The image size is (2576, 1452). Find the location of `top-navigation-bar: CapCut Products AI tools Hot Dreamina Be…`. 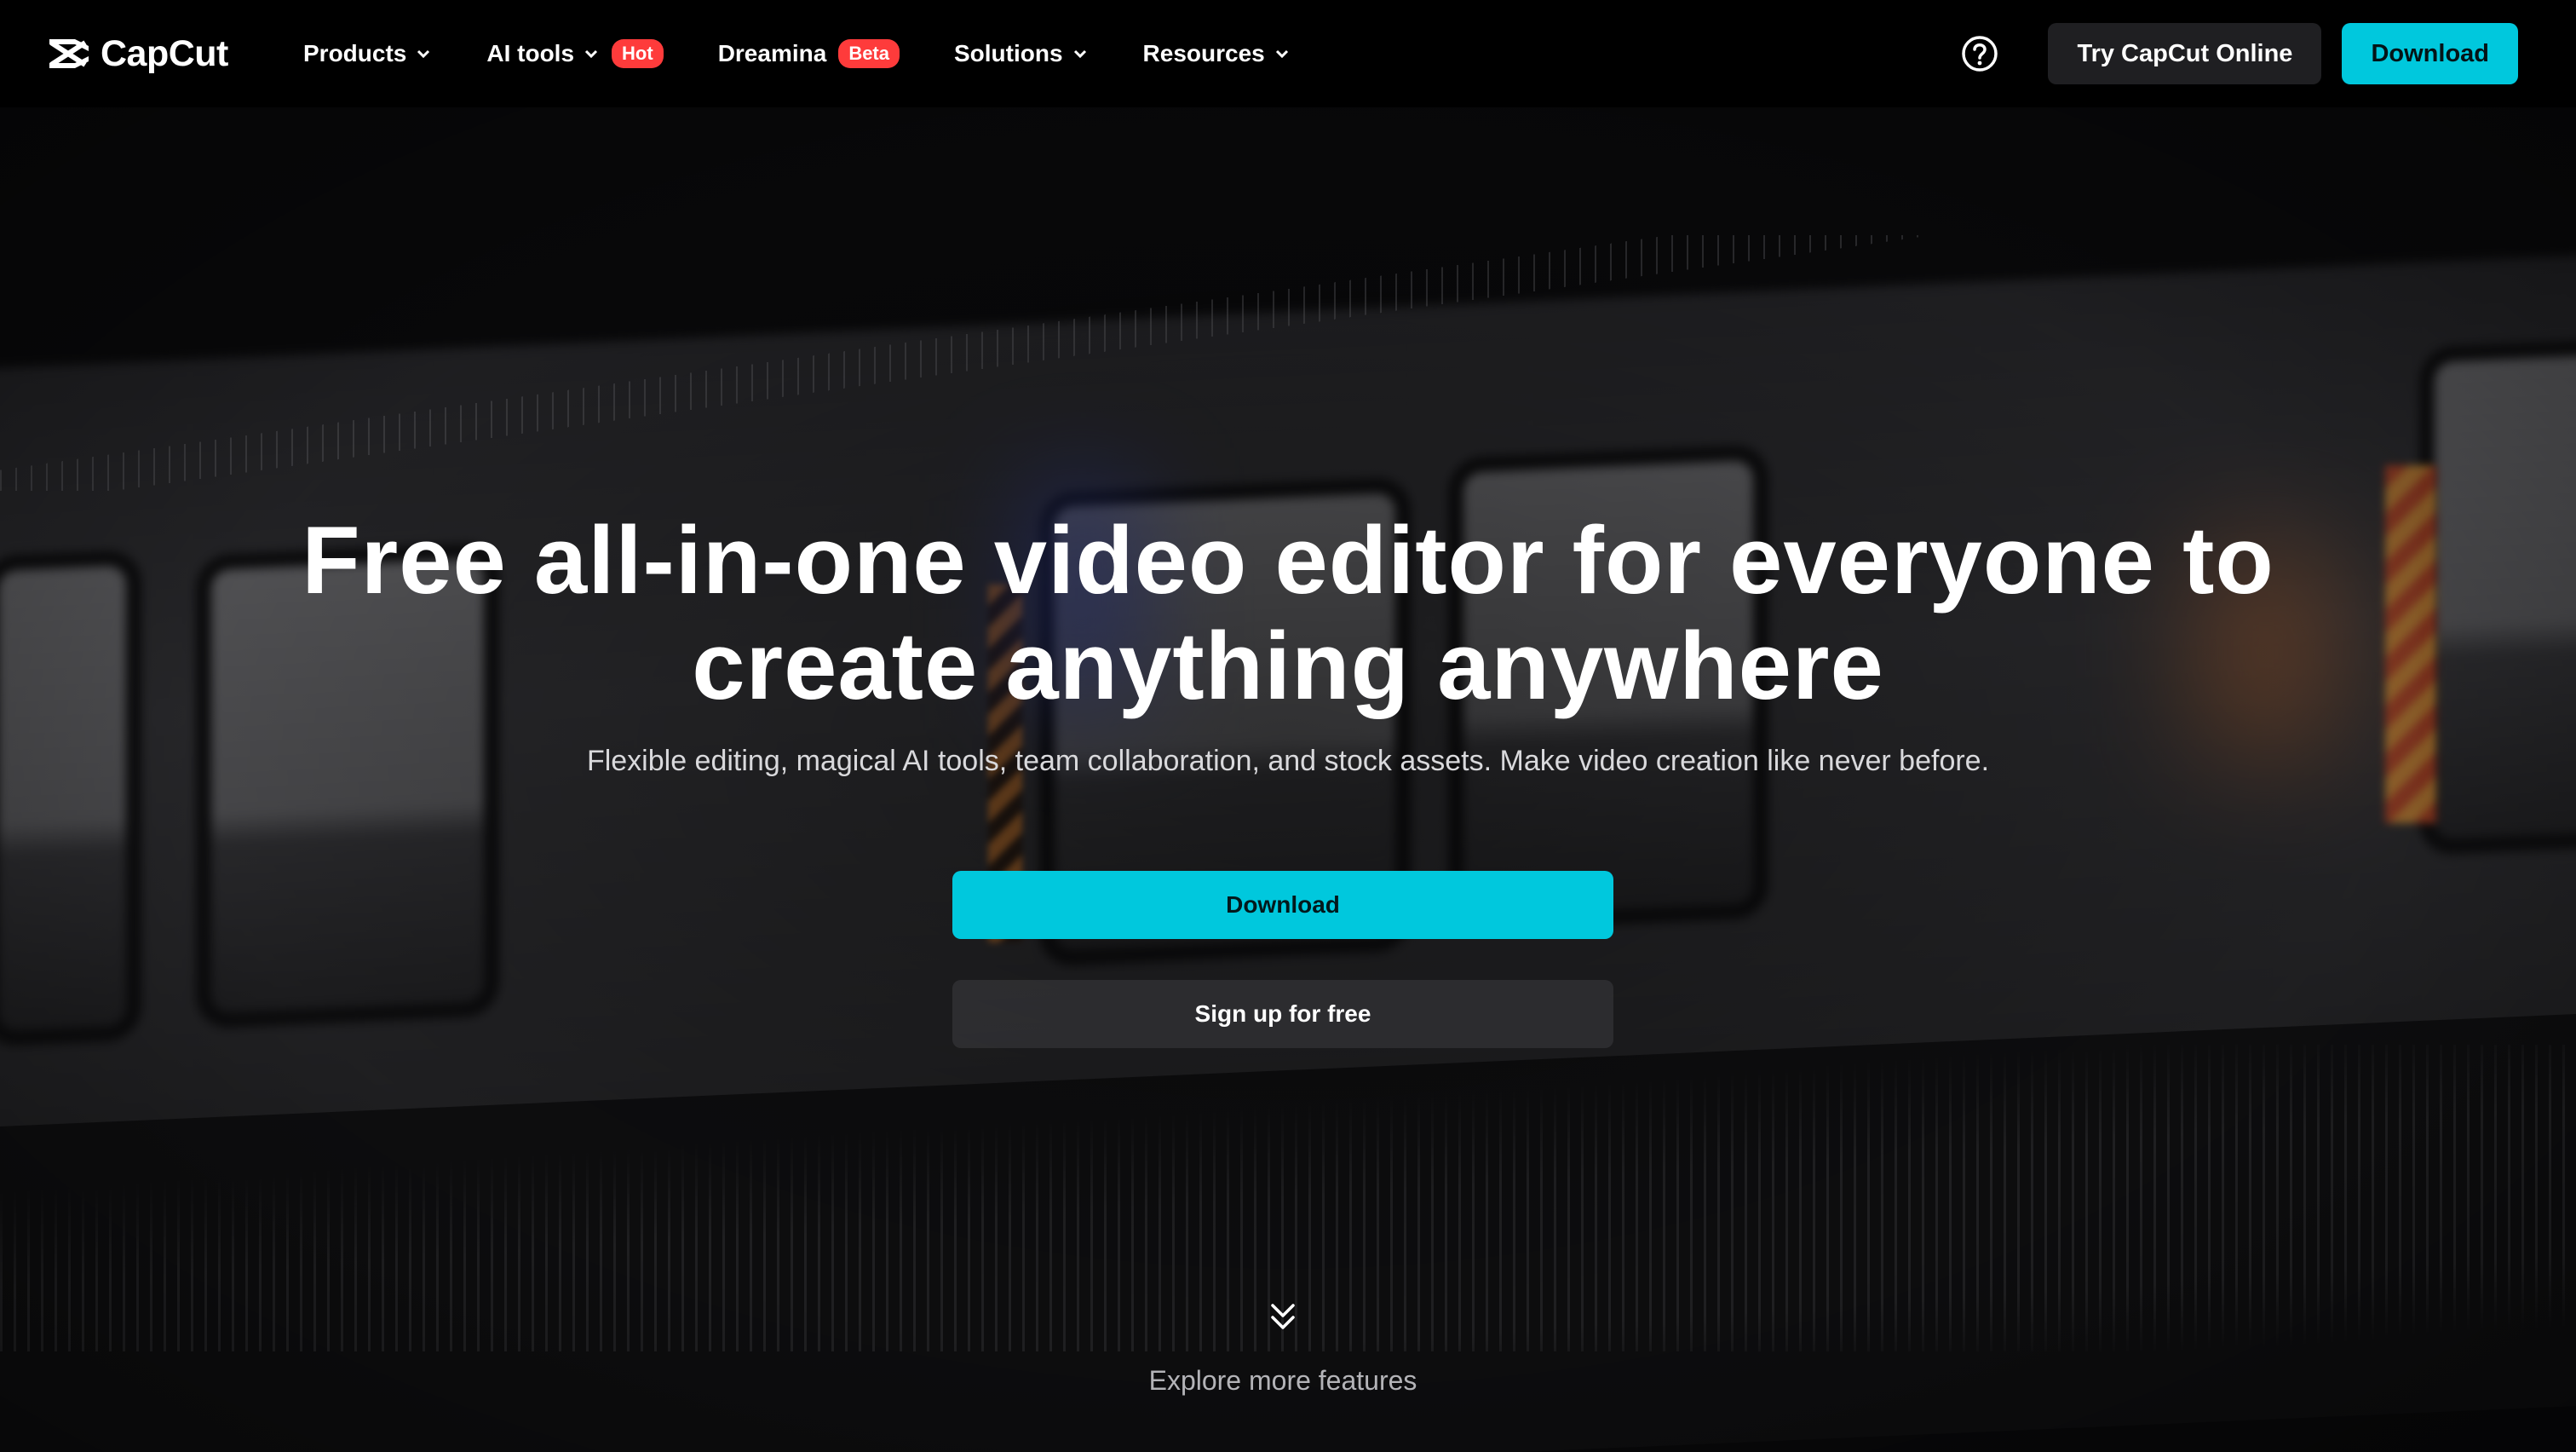

top-navigation-bar: CapCut Products AI tools Hot Dreamina Be… is located at coordinates (1288, 53).